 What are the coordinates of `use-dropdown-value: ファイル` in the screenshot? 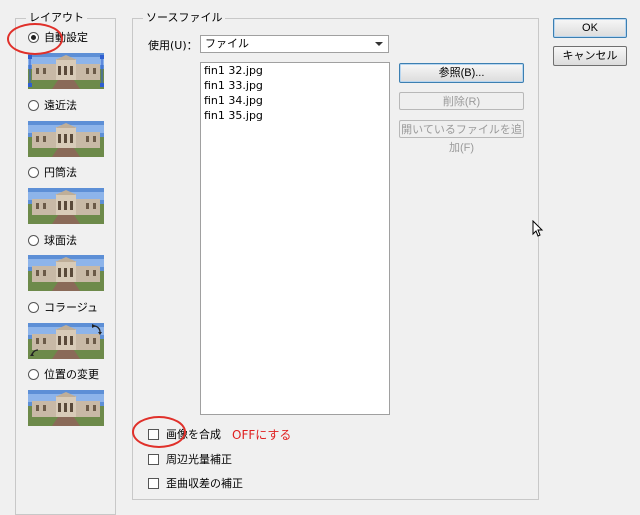 It's located at (227, 43).